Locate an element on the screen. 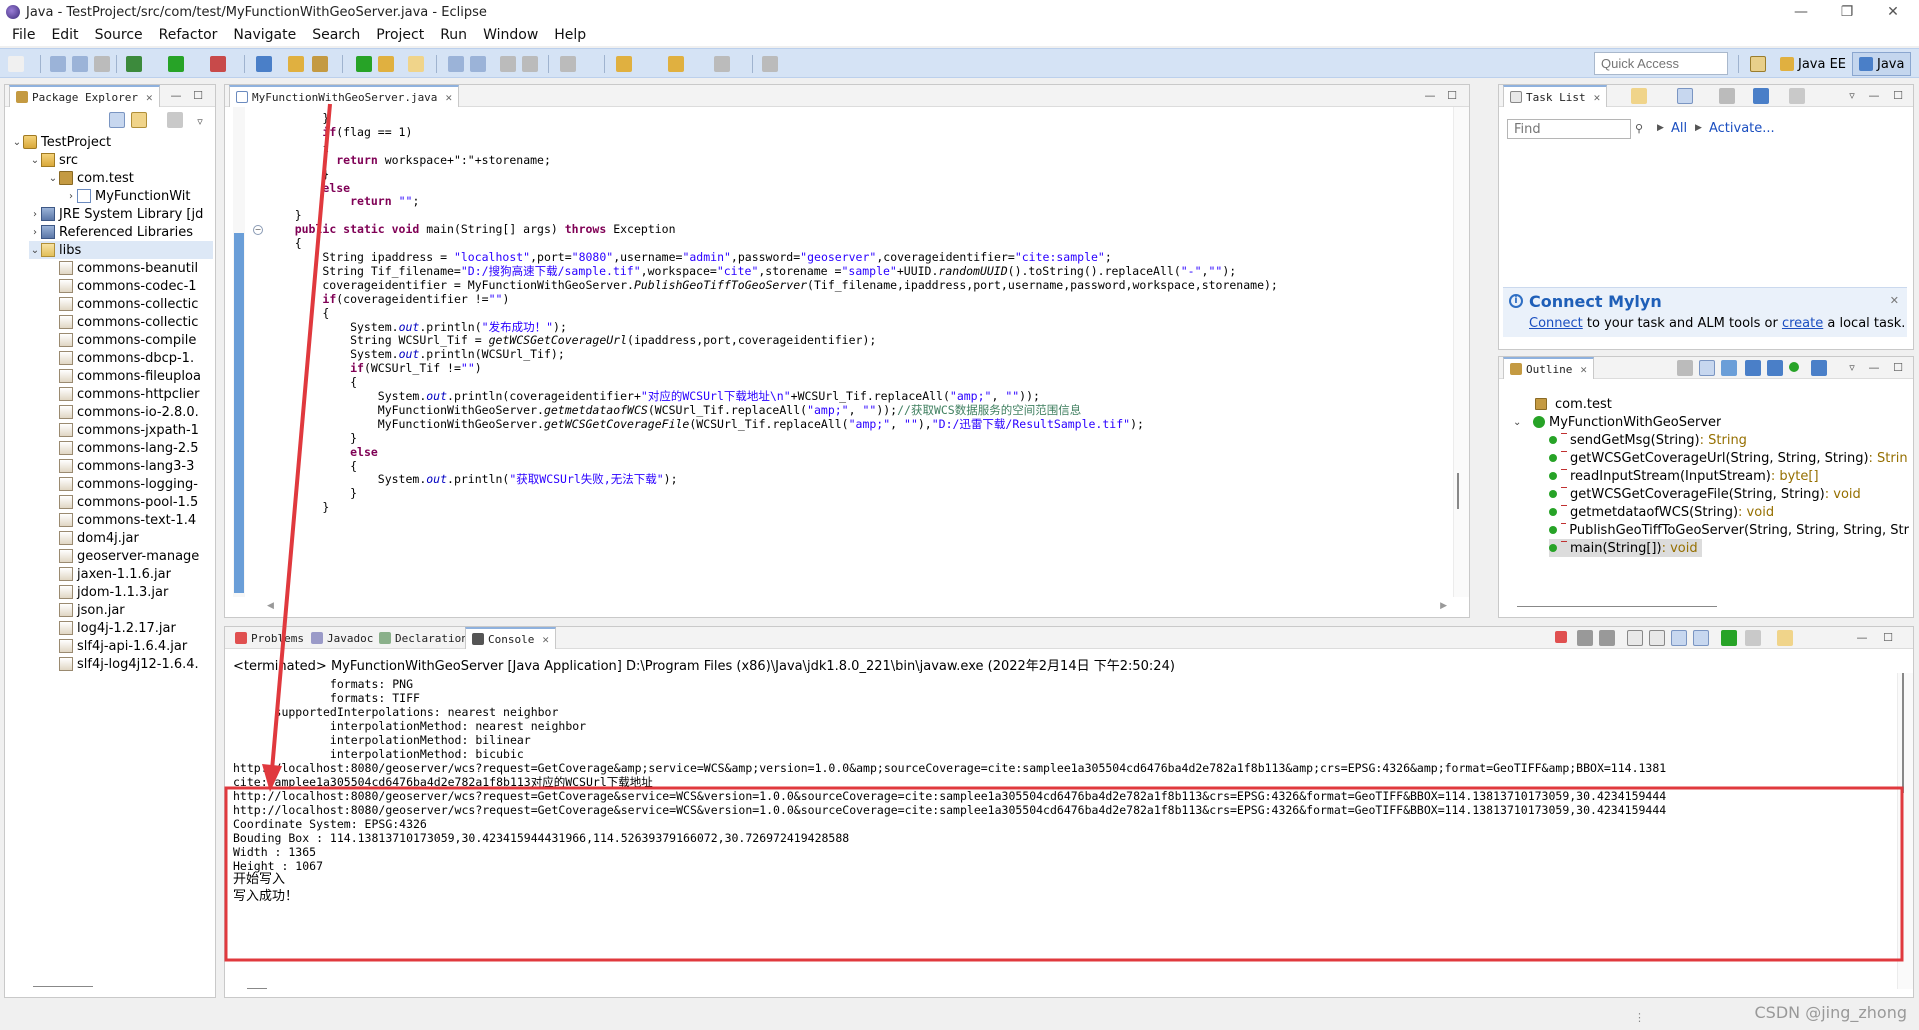  hide-non-public-icon is located at coordinates (1794, 367).